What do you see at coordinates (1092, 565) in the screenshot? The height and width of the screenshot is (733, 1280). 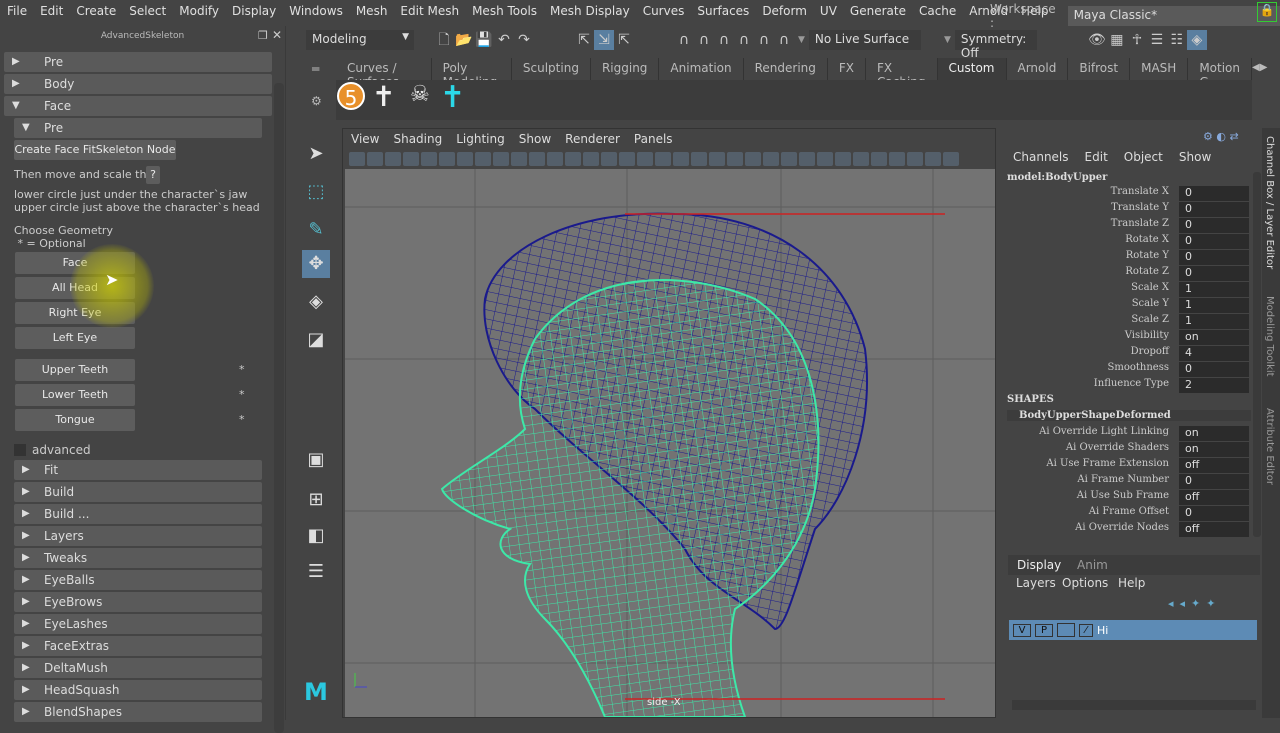 I see `tab-anim: Anim` at bounding box center [1092, 565].